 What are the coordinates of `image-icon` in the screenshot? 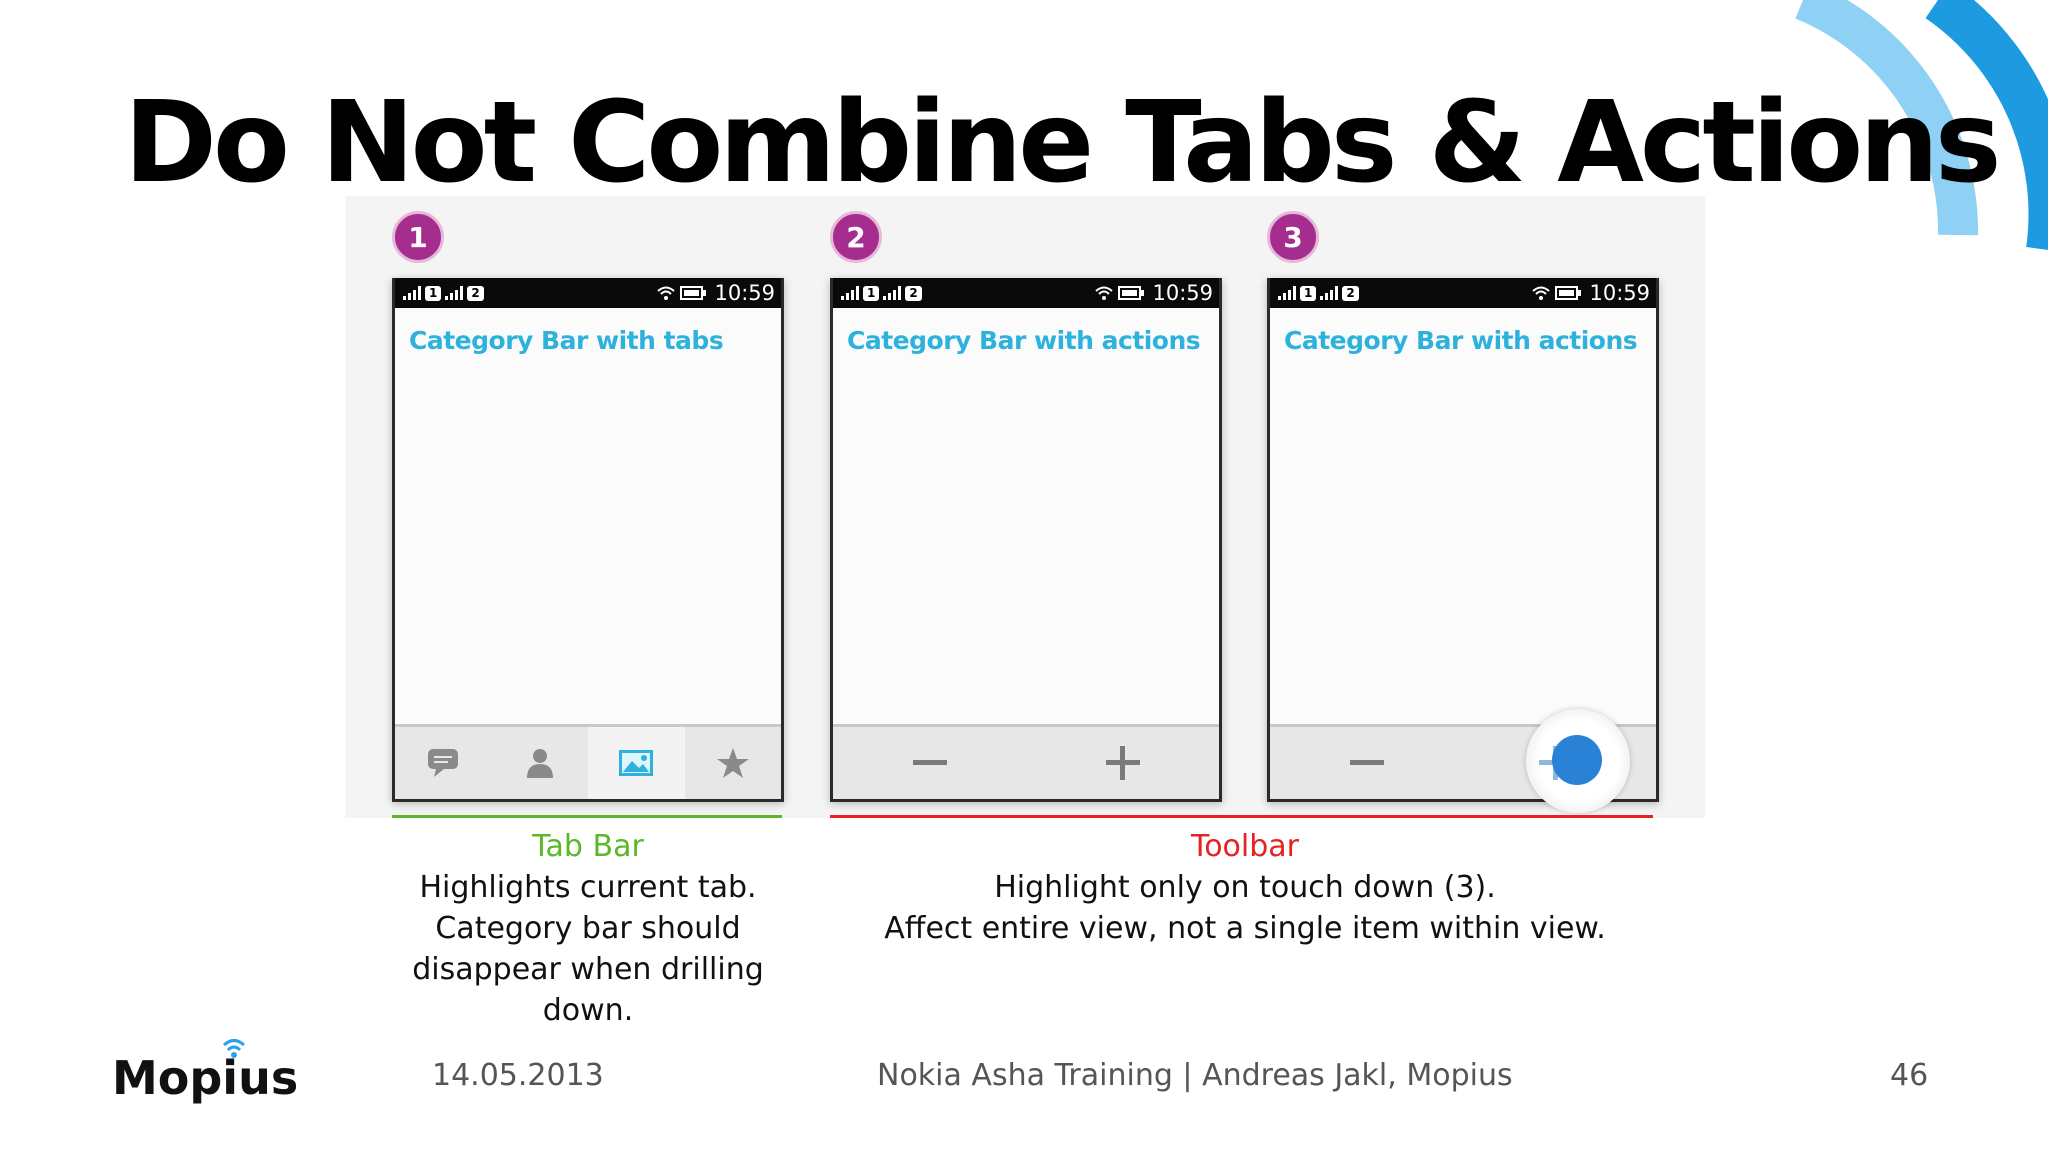 It's located at (636, 763).